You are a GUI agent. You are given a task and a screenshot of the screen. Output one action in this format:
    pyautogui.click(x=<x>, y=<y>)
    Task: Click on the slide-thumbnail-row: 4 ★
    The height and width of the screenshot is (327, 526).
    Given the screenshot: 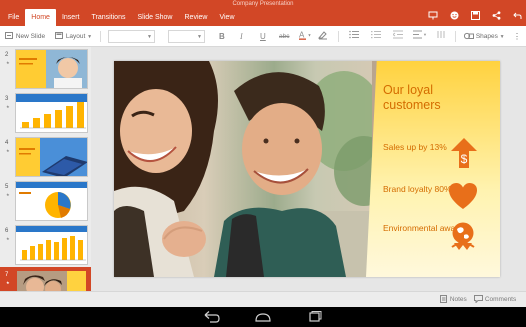 What is the action you would take?
    pyautogui.click(x=45, y=157)
    